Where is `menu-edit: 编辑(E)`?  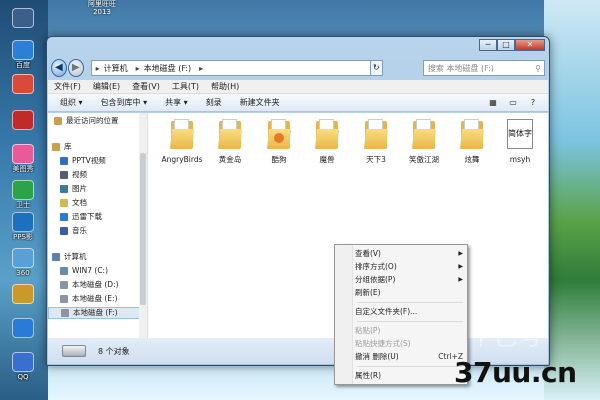 menu-edit: 编辑(E) is located at coordinates (106, 86).